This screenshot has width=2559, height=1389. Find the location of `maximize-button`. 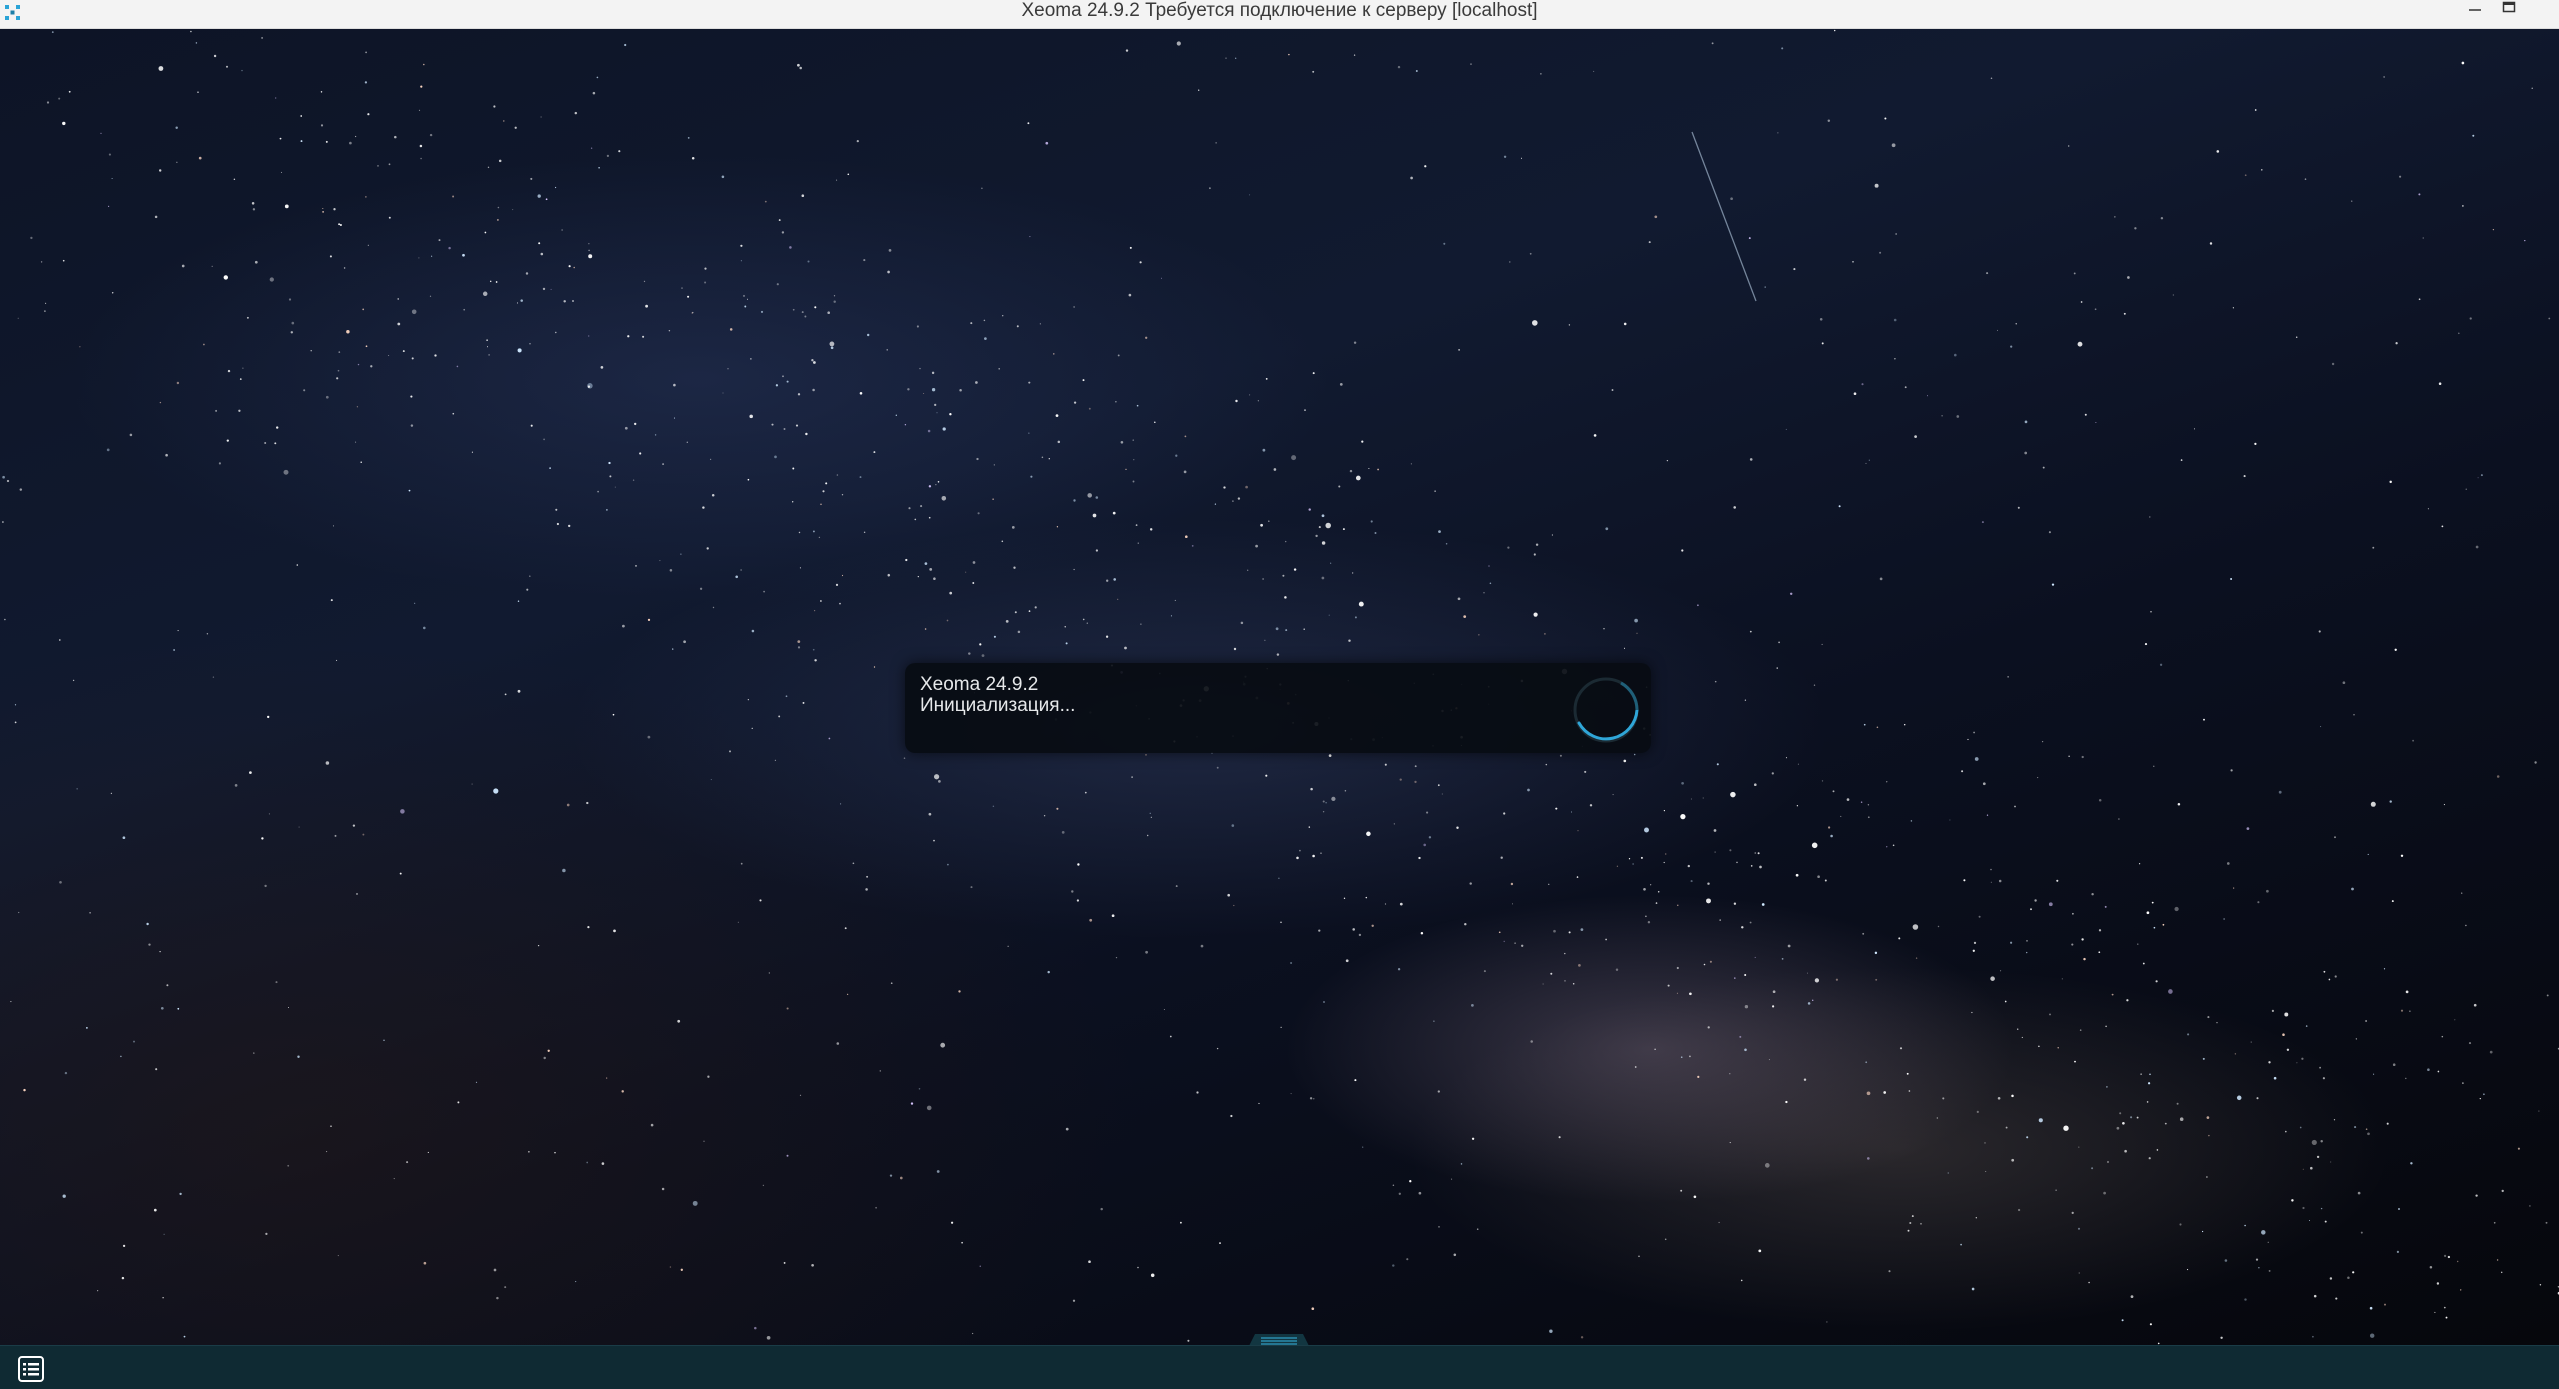

maximize-button is located at coordinates (2508, 8).